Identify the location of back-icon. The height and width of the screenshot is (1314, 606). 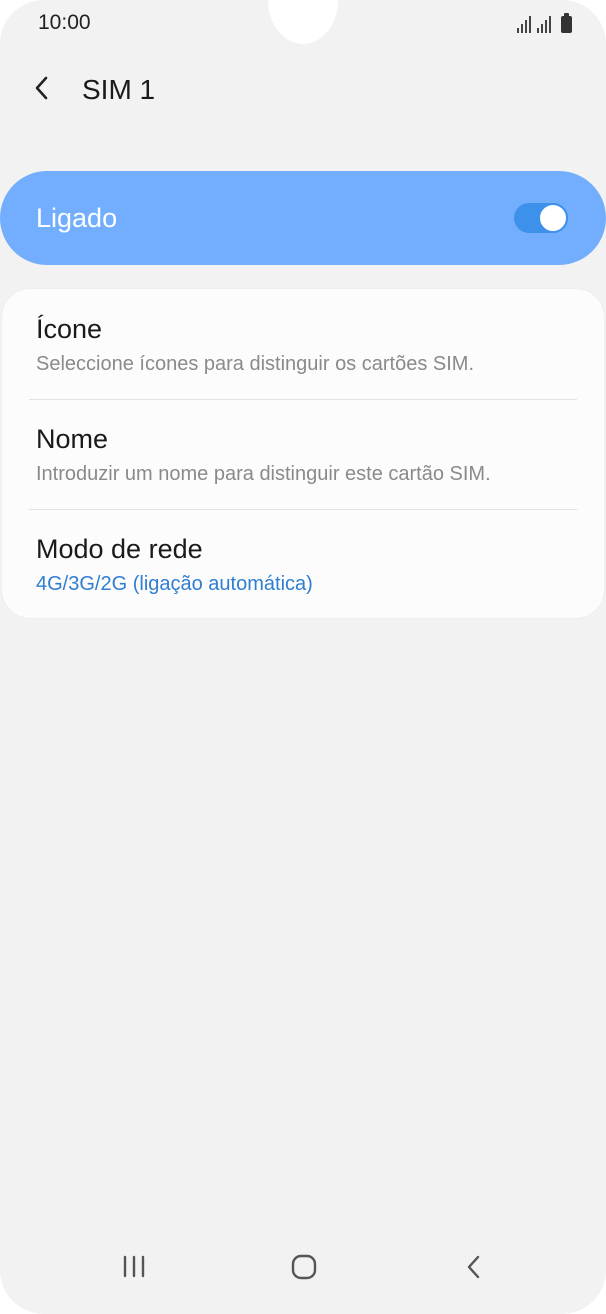
(473, 1267).